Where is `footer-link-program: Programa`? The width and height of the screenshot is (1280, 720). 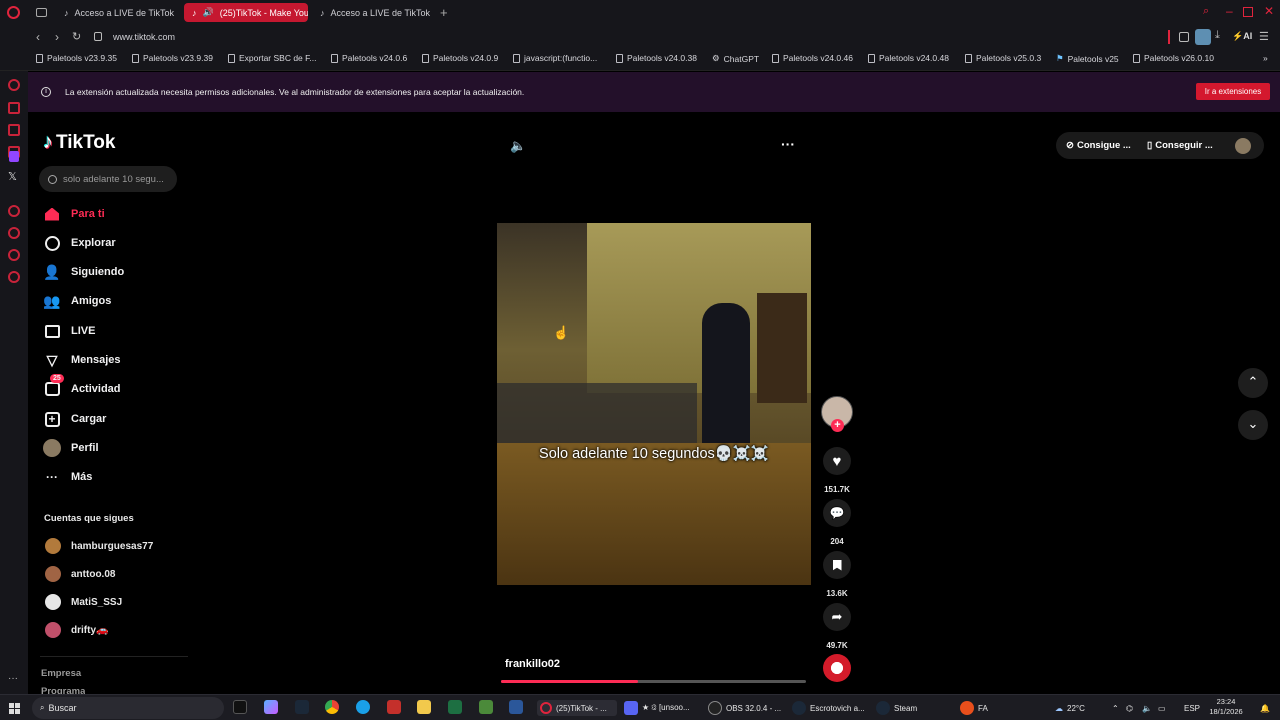 footer-link-program: Programa is located at coordinates (63, 690).